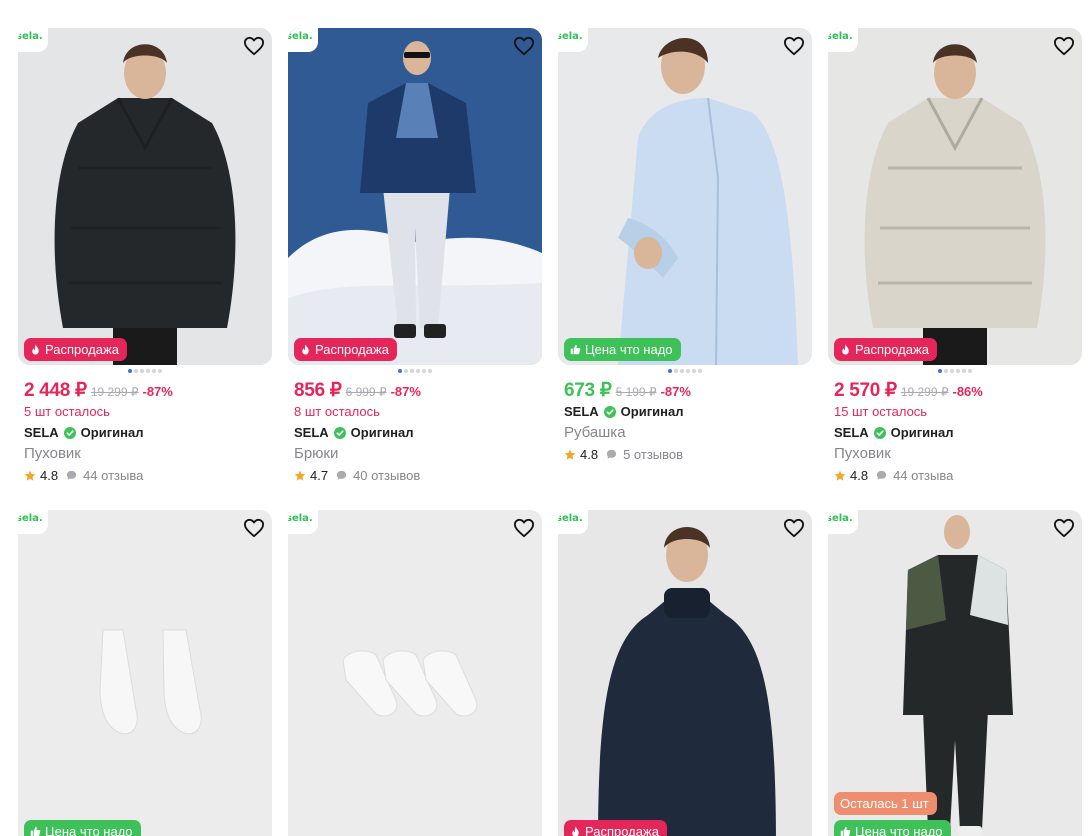  What do you see at coordinates (337, 411) in the screenshot?
I see `stock-remaining: 8 шт осталось` at bounding box center [337, 411].